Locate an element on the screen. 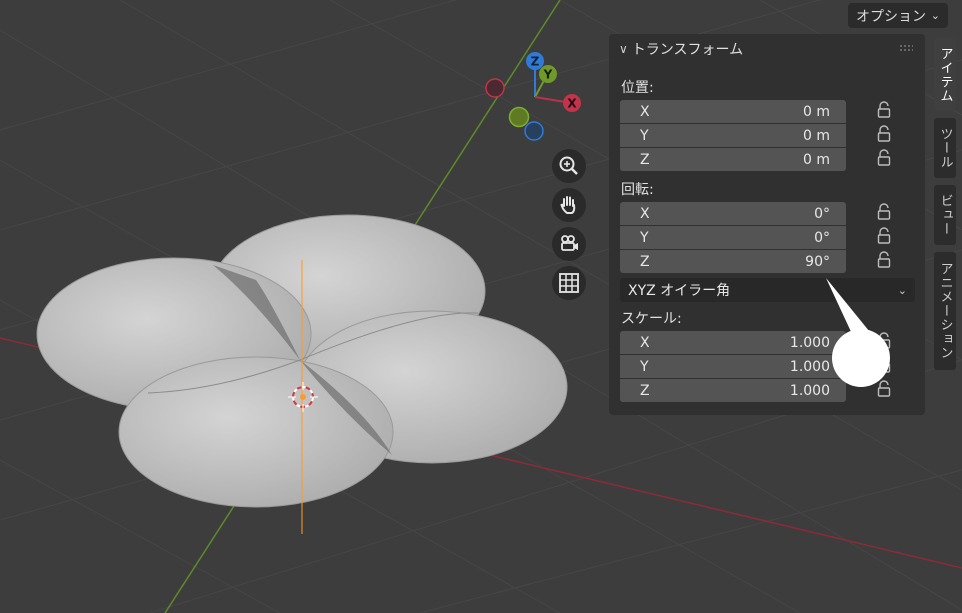  rotation-label: 回転: is located at coordinates (637, 190).